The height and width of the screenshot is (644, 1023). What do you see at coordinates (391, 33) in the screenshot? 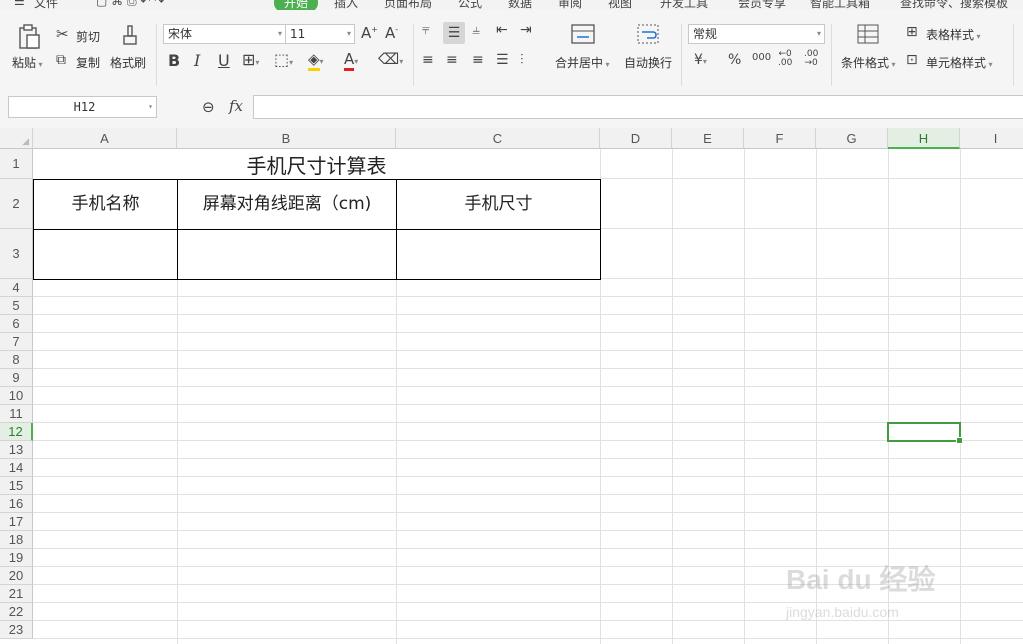
I see `decrease-font-icon: A-` at bounding box center [391, 33].